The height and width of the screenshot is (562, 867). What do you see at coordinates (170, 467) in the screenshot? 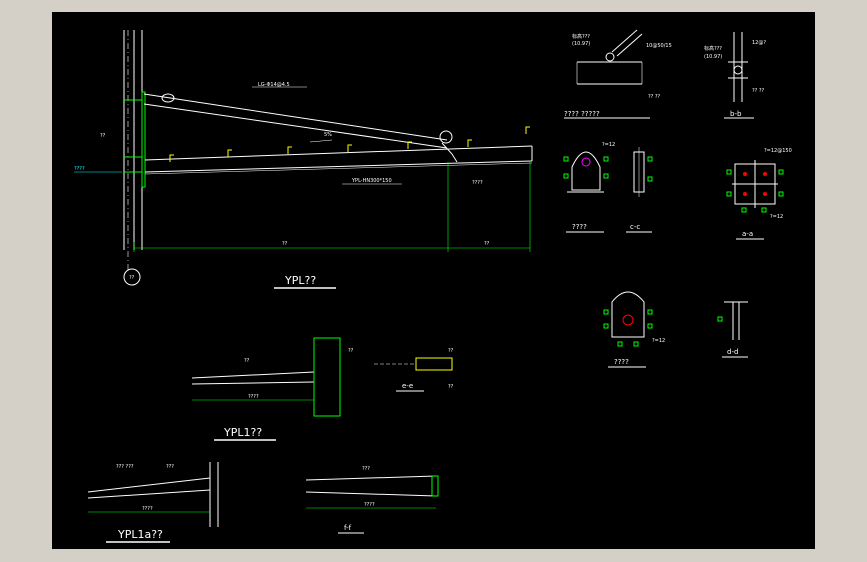
I see `ypl1a-label-2: ???` at bounding box center [170, 467].